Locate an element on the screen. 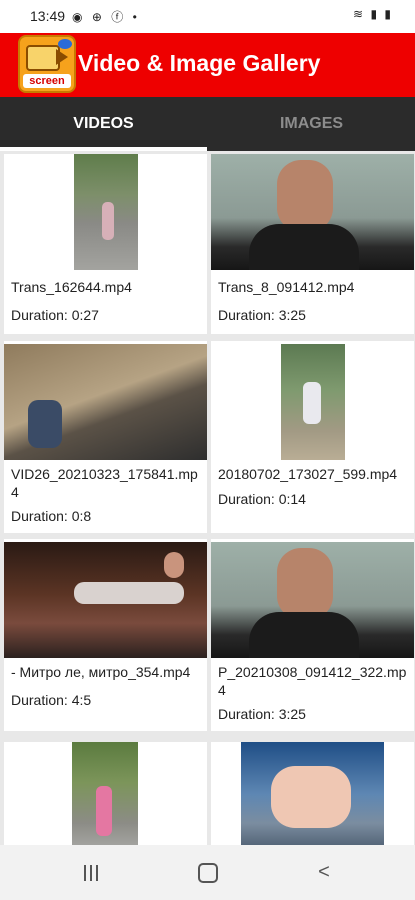  logo-text: screen is located at coordinates (47, 81).